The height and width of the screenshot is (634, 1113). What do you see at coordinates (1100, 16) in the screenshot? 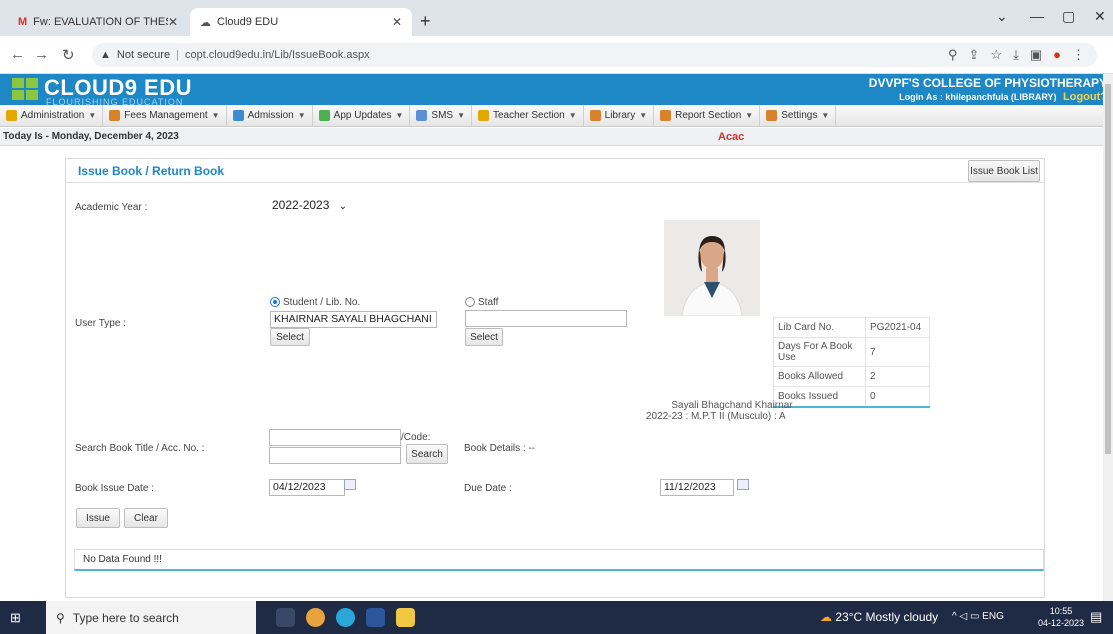
I see `window-close-icon: ✕` at bounding box center [1100, 16].